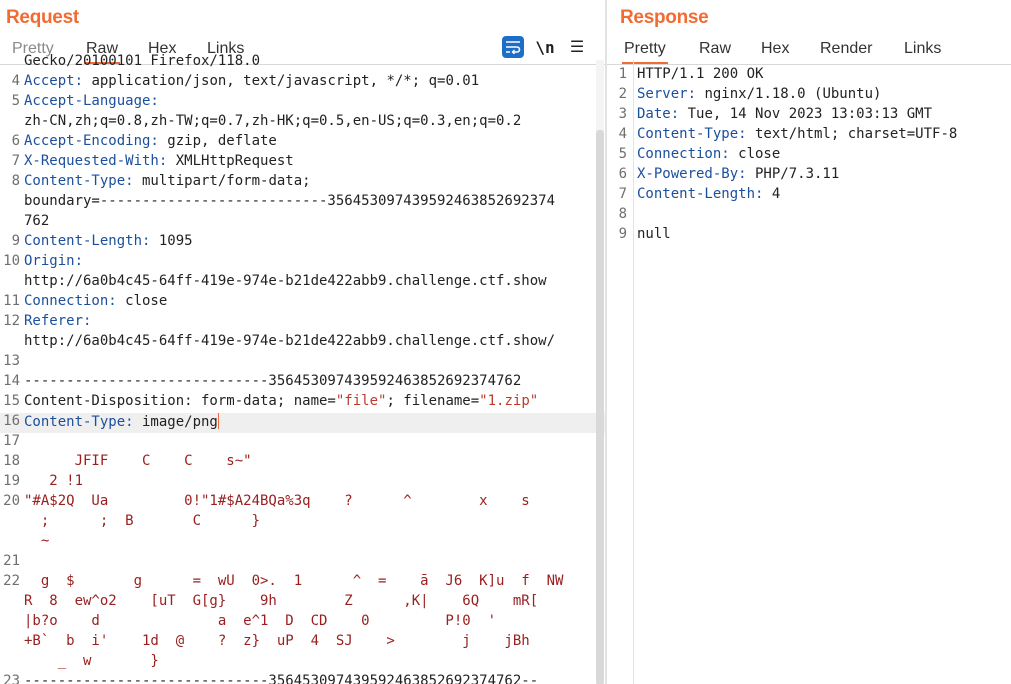 Image resolution: width=1011 pixels, height=684 pixels. I want to click on code-line: 19 2 !1, so click(303, 483).